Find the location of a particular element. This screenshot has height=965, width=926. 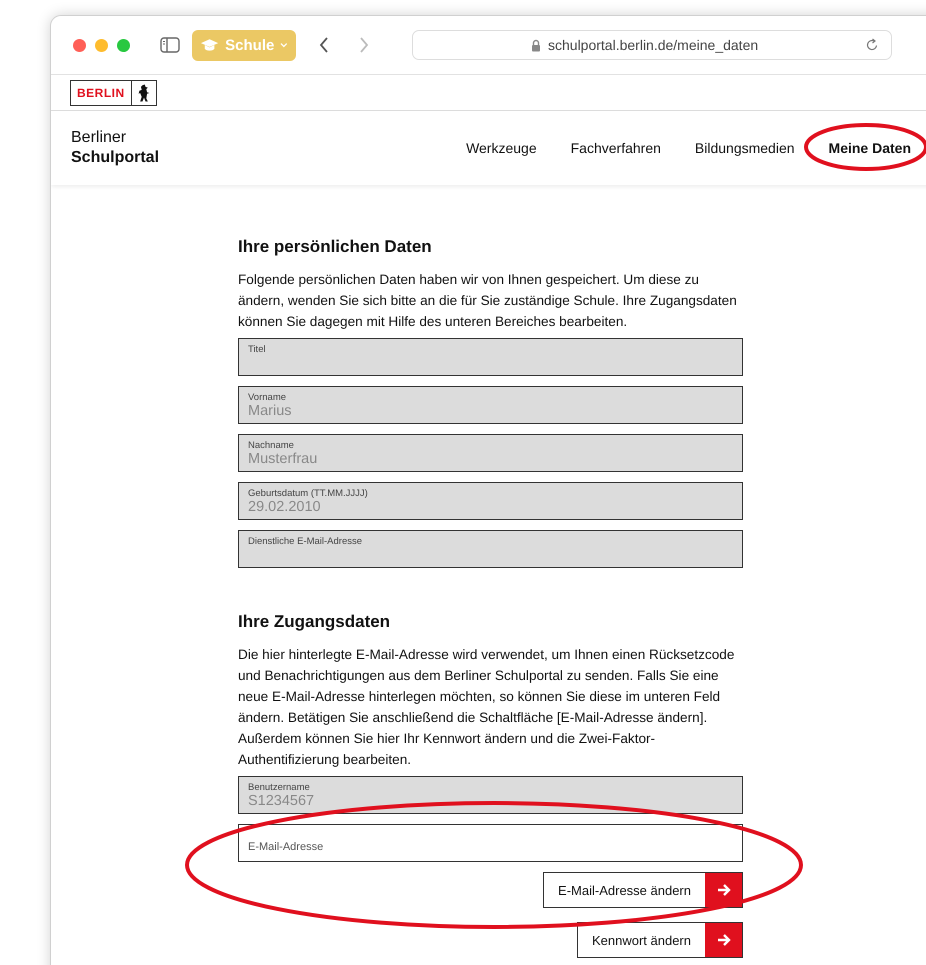

nav-link: Bildungsmedien is located at coordinates (744, 148).